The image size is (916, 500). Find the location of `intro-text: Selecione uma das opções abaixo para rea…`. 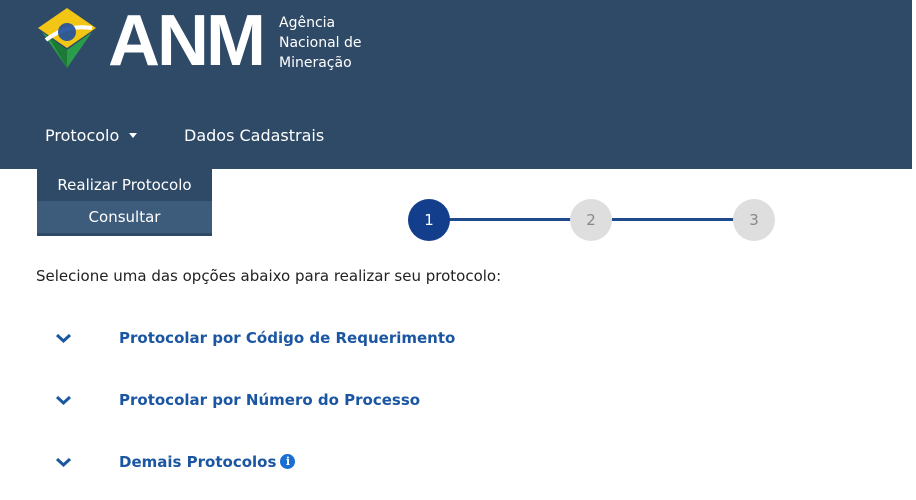

intro-text: Selecione uma das opções abaixo para rea… is located at coordinates (269, 276).